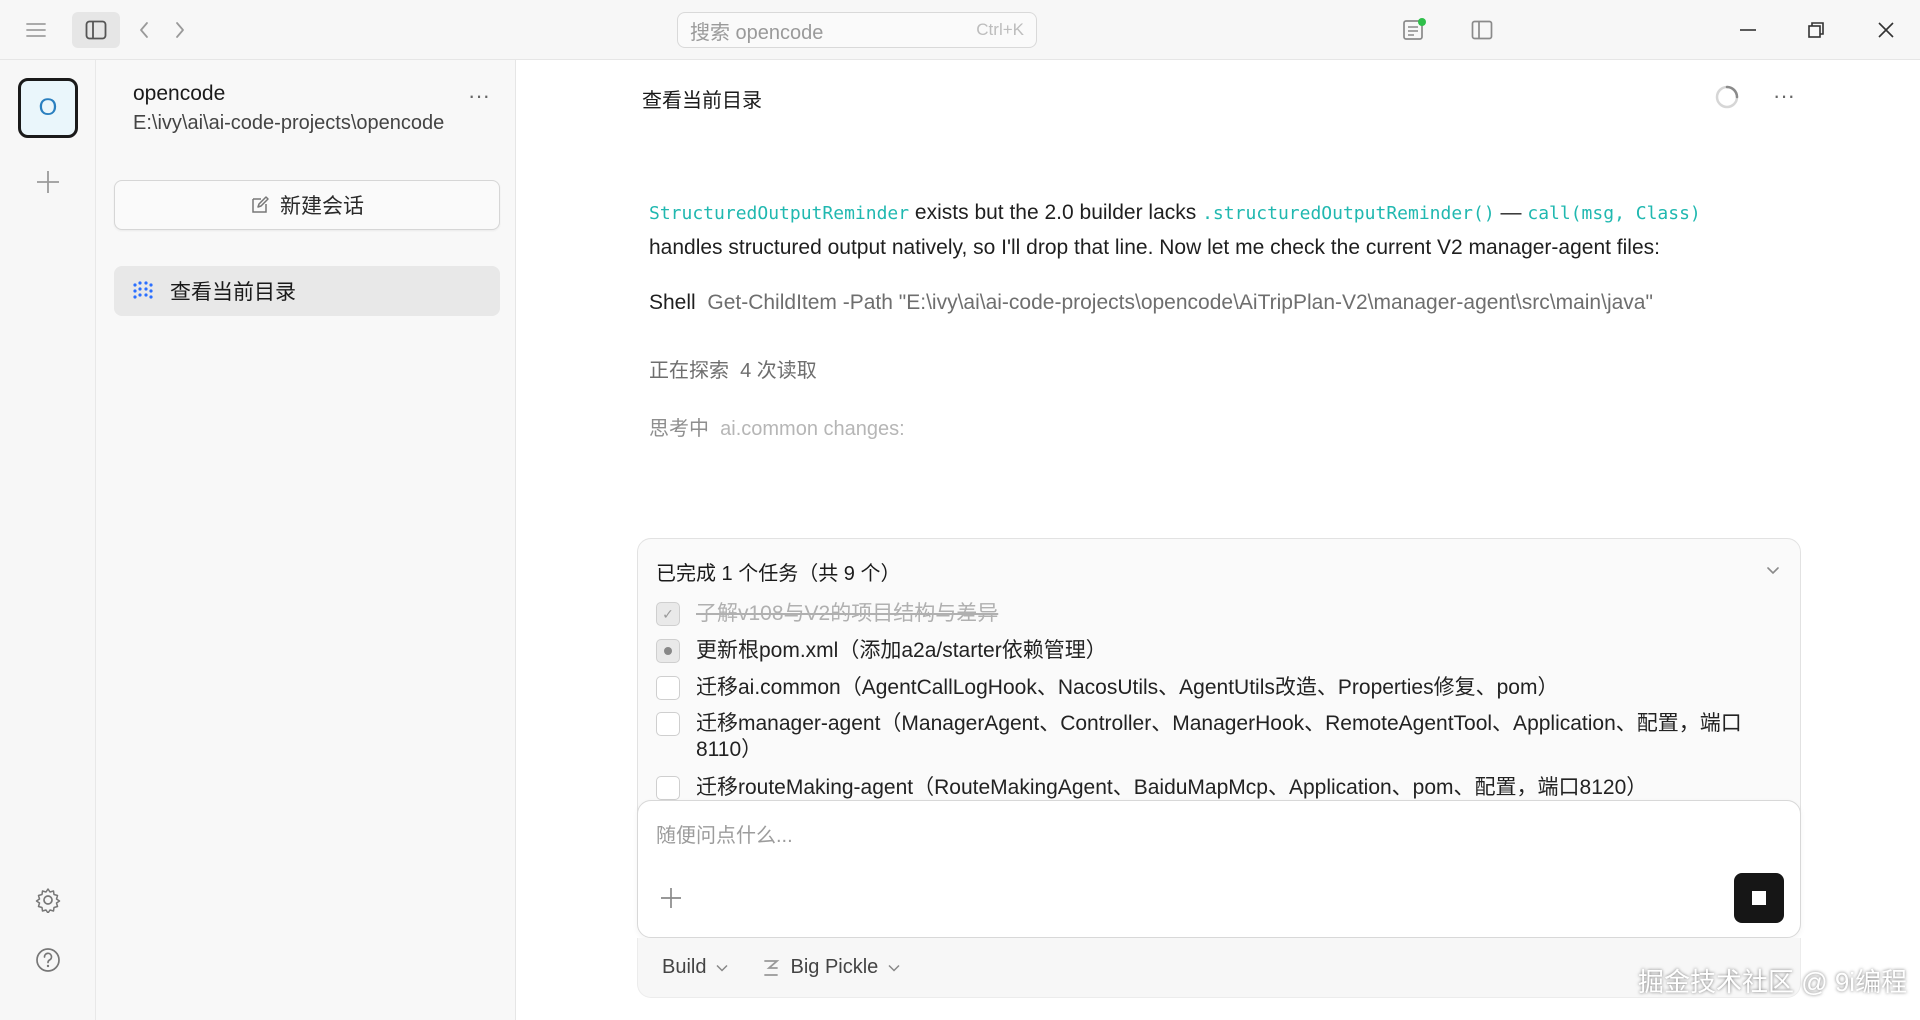  What do you see at coordinates (179, 93) in the screenshot?
I see `project-name: opencode` at bounding box center [179, 93].